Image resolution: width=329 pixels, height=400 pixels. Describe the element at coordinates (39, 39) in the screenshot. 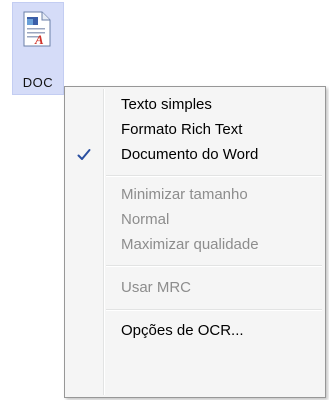

I see `svg-text: A` at that location.